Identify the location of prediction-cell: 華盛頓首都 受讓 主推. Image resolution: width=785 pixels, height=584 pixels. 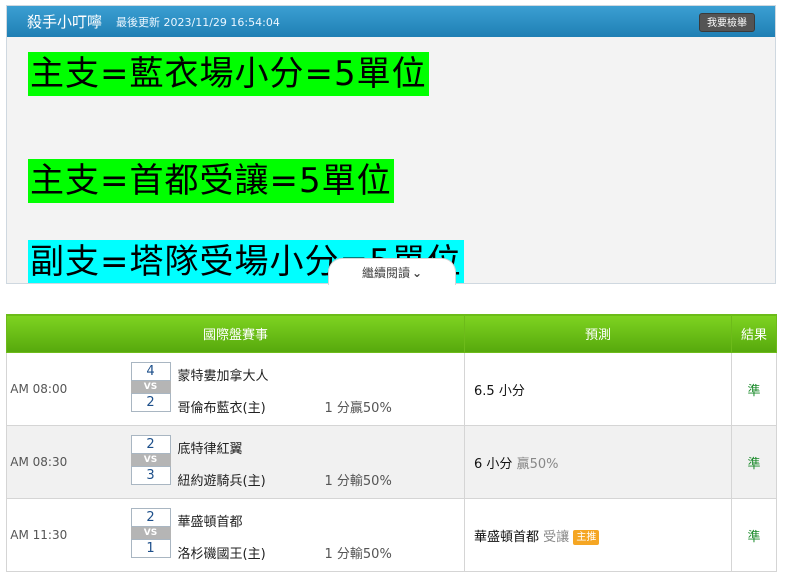
(598, 535).